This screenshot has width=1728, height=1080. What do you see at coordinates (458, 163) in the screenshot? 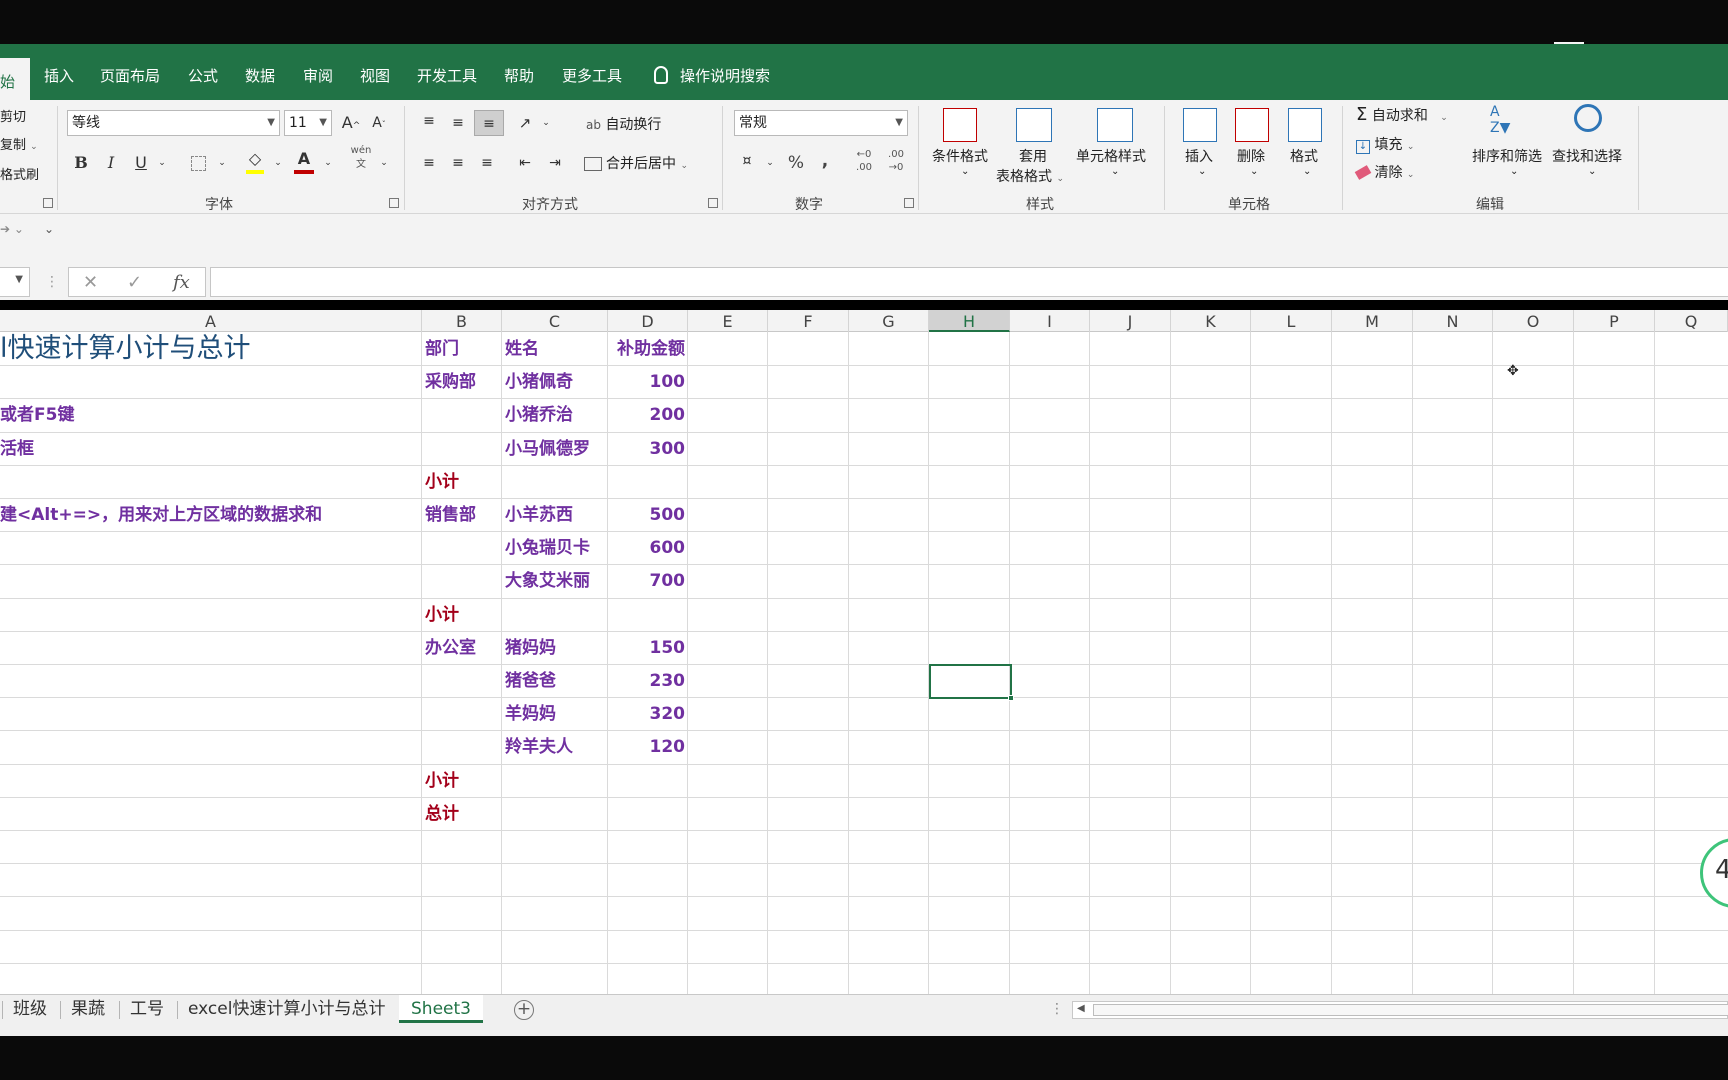
I see `align-center-icon: ≡` at bounding box center [458, 163].